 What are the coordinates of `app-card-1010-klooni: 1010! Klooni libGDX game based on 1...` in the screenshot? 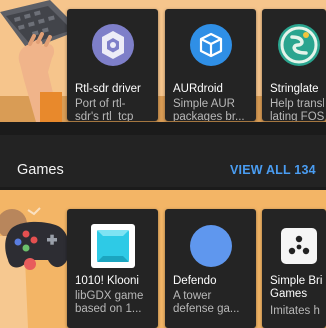 It's located at (112, 268).